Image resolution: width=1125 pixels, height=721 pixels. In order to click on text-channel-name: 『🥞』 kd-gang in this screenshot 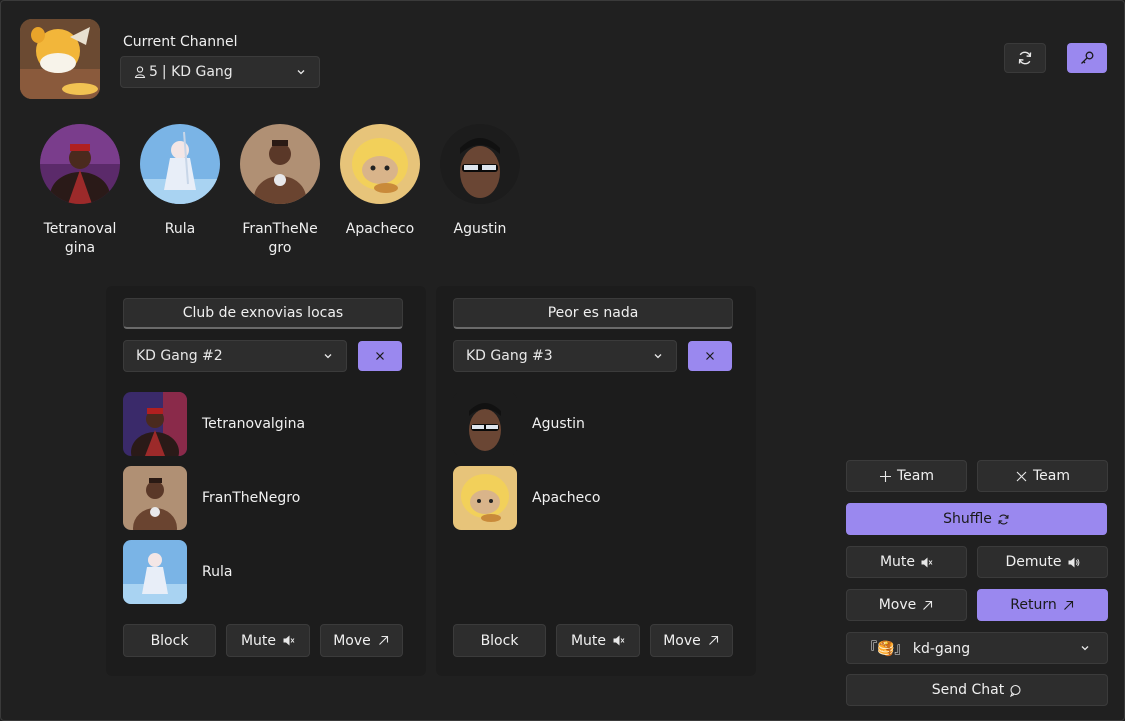, I will do `click(917, 649)`.